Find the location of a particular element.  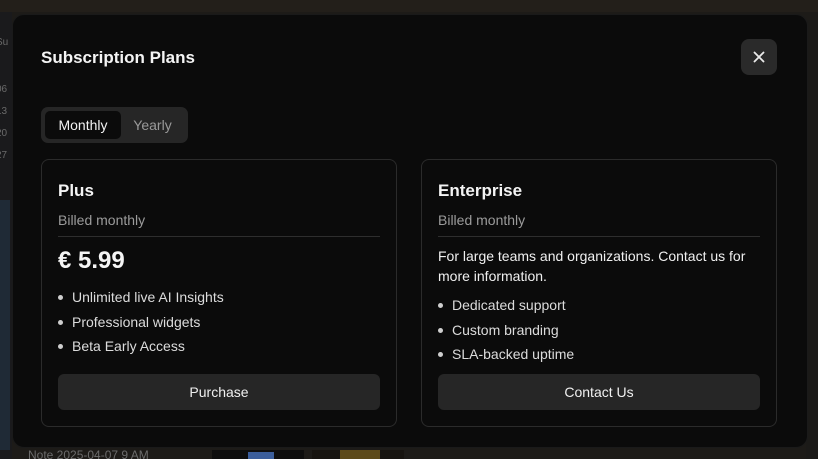

background-date: 20 is located at coordinates (4, 133).